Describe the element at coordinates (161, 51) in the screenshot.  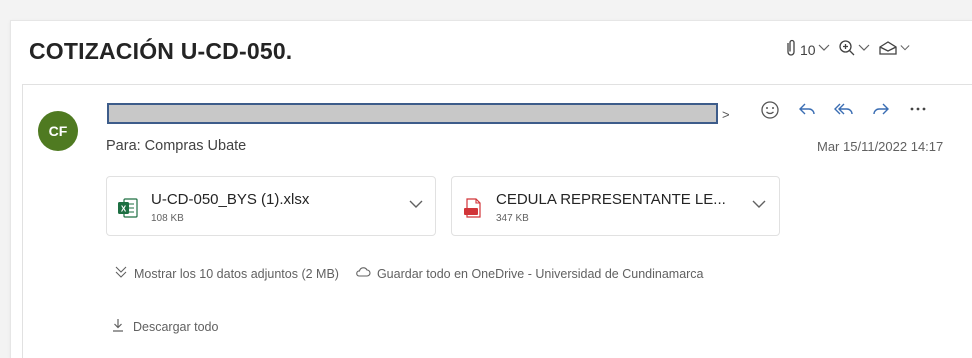
I see `email-subject: COTIZACIÓN U-CD-050.` at that location.